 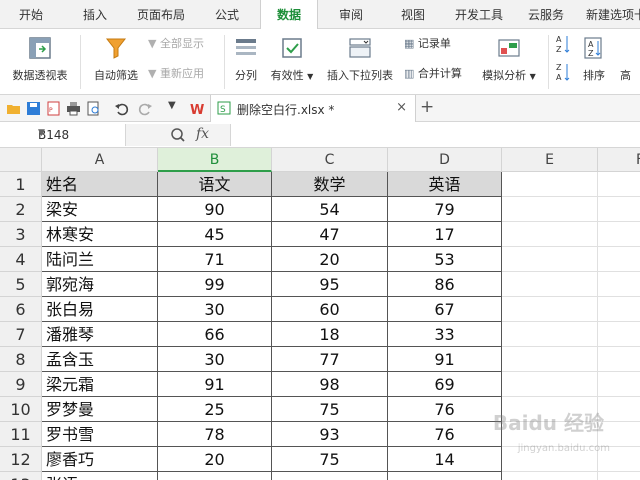 I want to click on header-cell: 英语, so click(x=445, y=184).